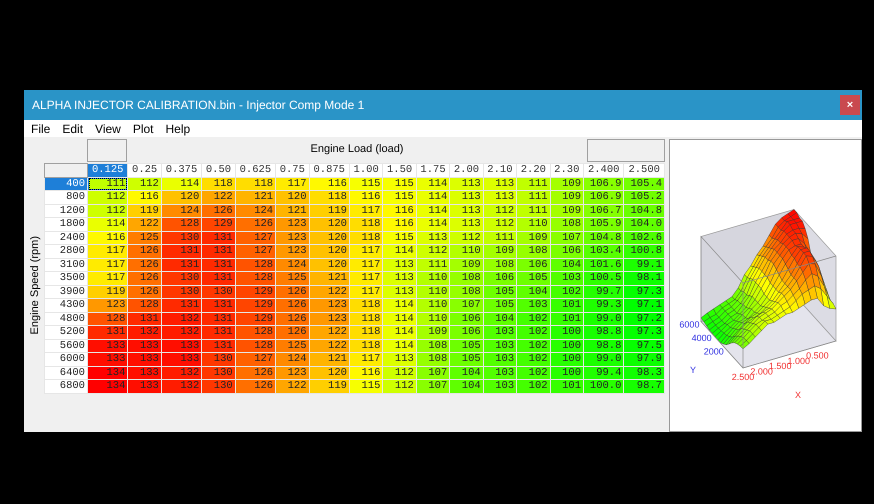 Image resolution: width=874 pixels, height=504 pixels. Describe the element at coordinates (567, 319) in the screenshot. I see `table-cell: 101` at that location.